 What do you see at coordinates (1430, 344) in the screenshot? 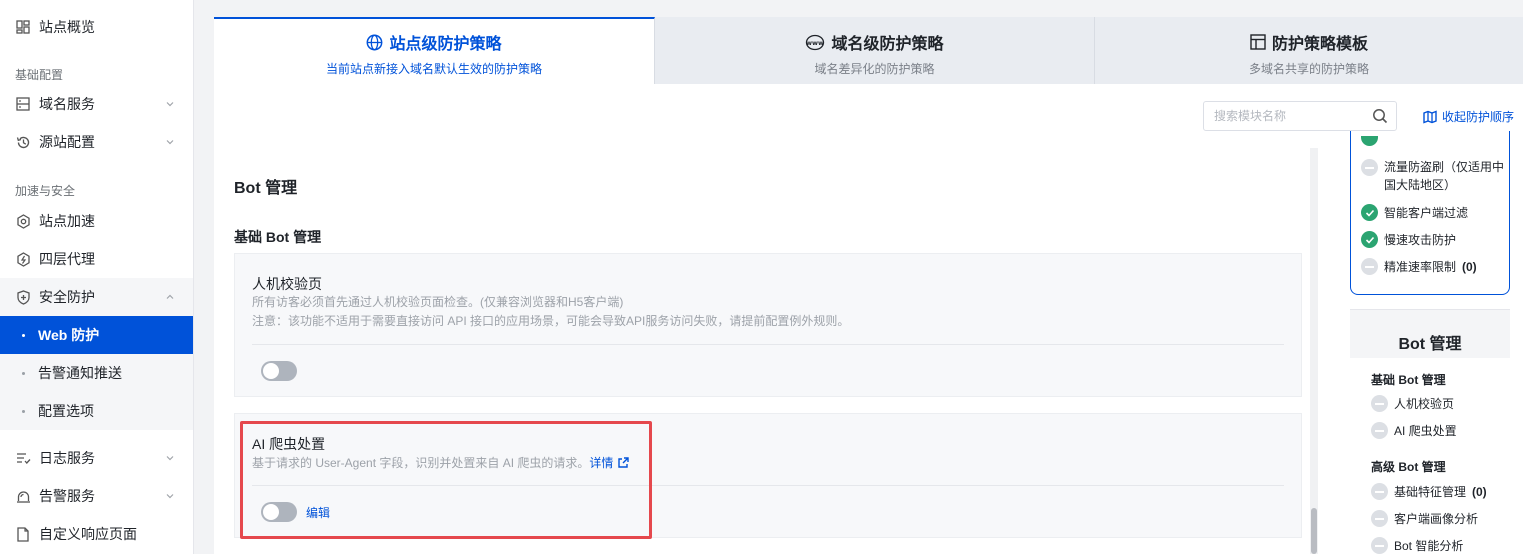
I see `panel-title: Bot 管理` at bounding box center [1430, 344].